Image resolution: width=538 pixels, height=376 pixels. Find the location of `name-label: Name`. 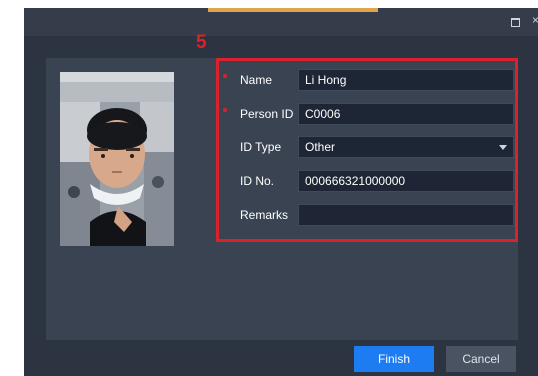

name-label: Name is located at coordinates (256, 80).